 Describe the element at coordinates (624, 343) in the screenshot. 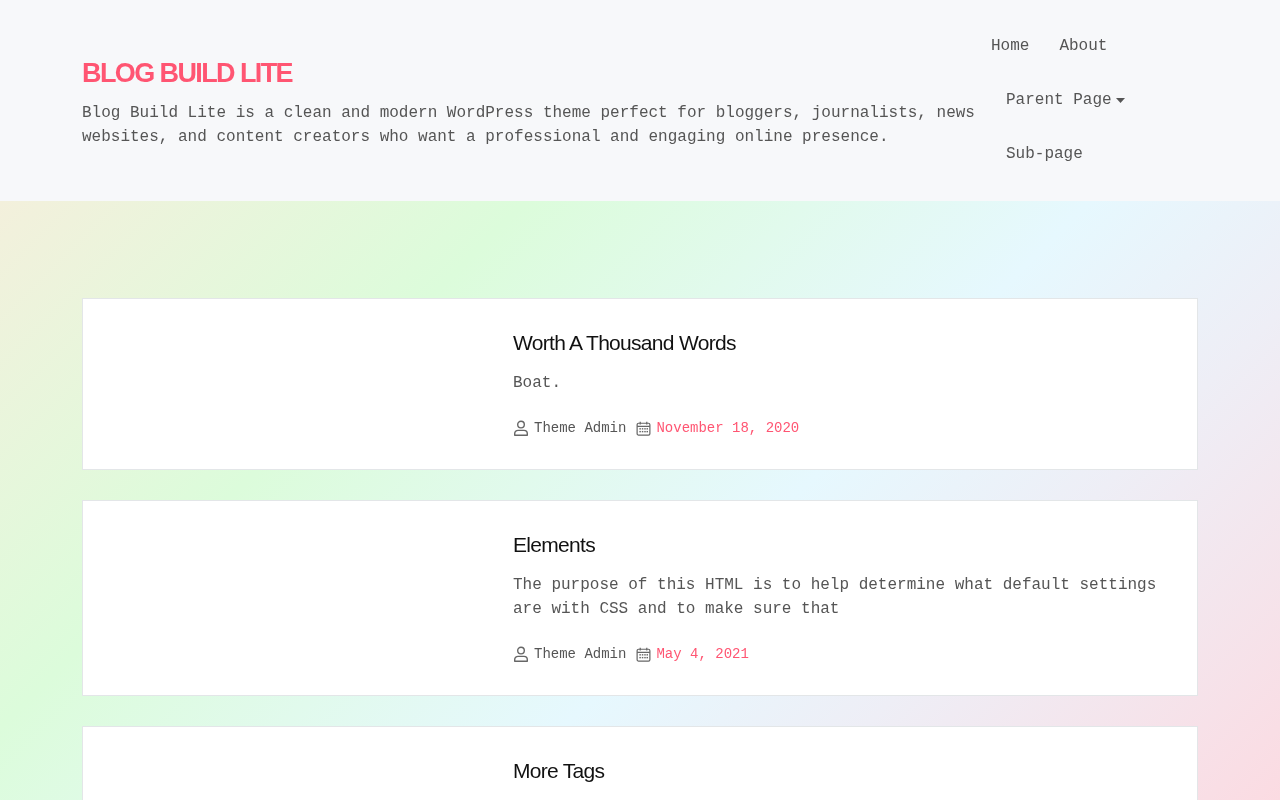

I see `post-title: Worth A Thousand Words` at that location.